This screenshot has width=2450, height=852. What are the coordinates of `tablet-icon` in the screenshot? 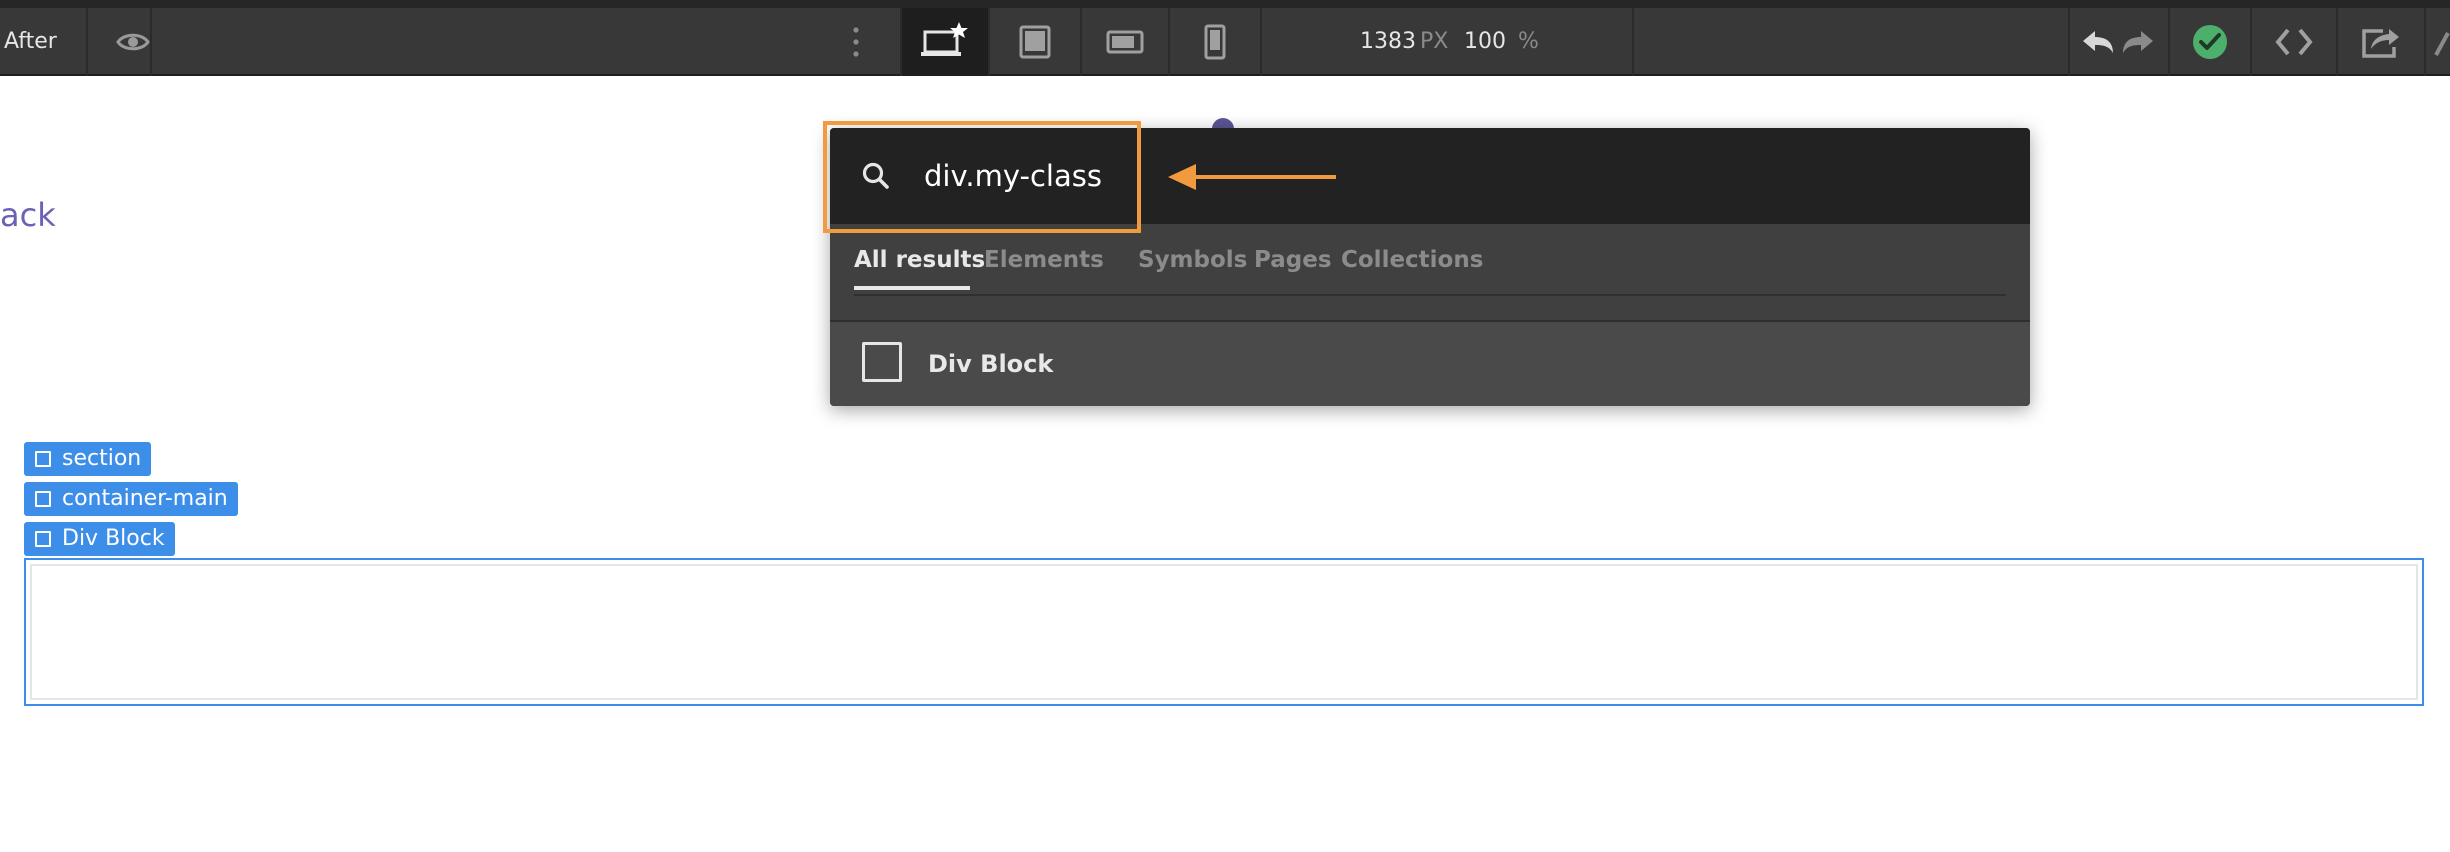 It's located at (1035, 42).